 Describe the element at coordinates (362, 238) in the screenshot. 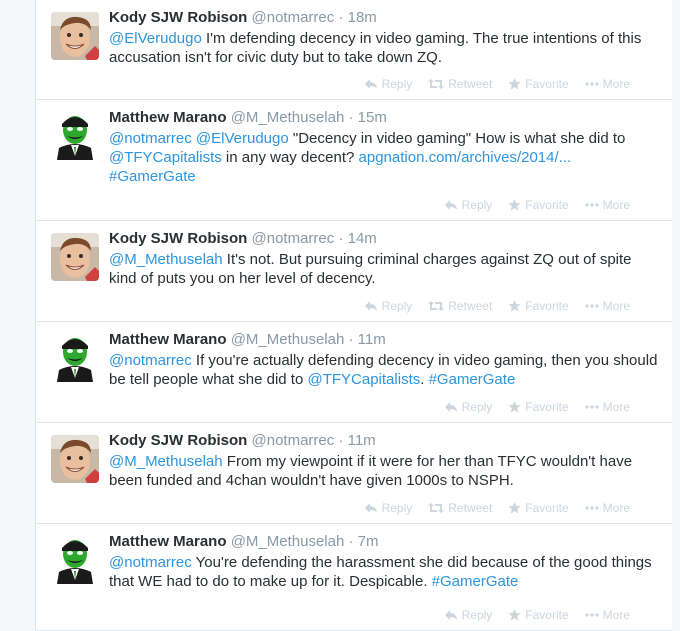

I see `tweet-timestamp: 14m` at that location.